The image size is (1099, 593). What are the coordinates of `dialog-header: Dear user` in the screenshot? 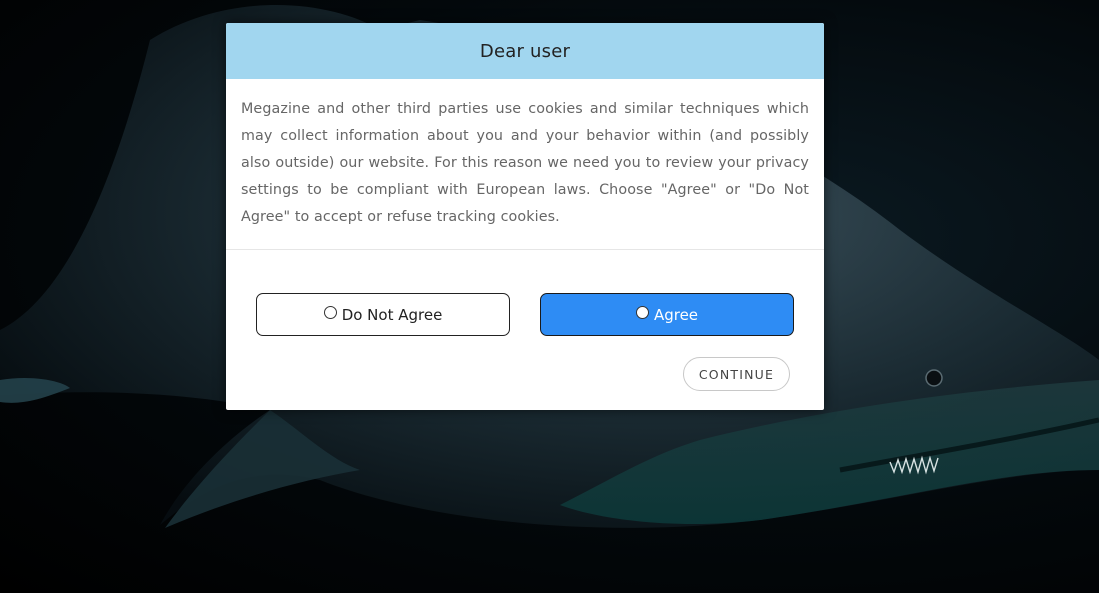 It's located at (525, 51).